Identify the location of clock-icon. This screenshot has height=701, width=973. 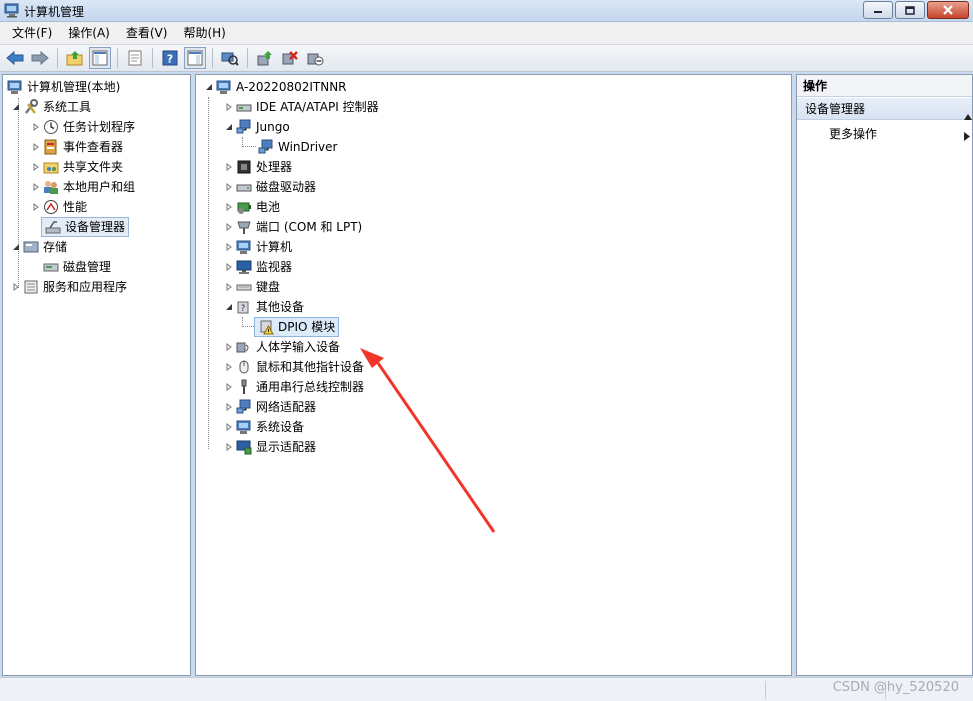
(51, 127).